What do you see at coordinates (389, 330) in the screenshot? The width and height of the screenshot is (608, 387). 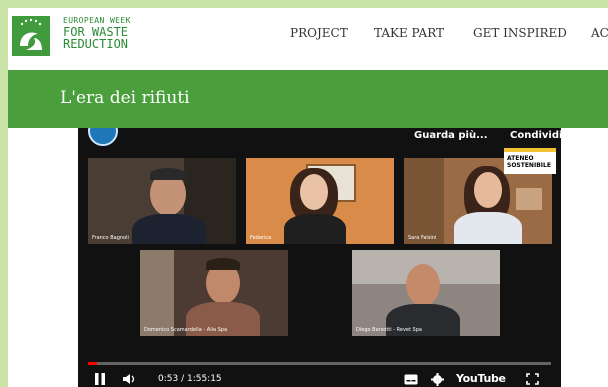 I see `participant-name: Diego Barsotti - Revet Spa` at bounding box center [389, 330].